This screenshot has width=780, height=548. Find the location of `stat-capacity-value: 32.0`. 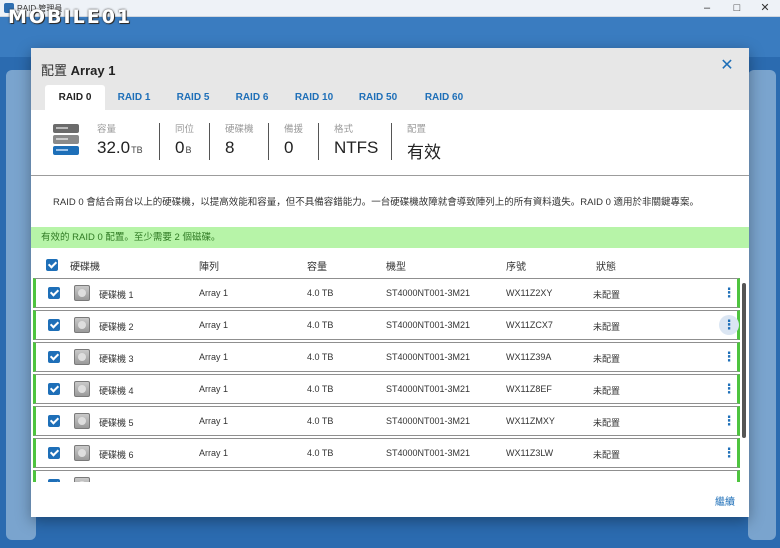

stat-capacity-value: 32.0 is located at coordinates (114, 147).